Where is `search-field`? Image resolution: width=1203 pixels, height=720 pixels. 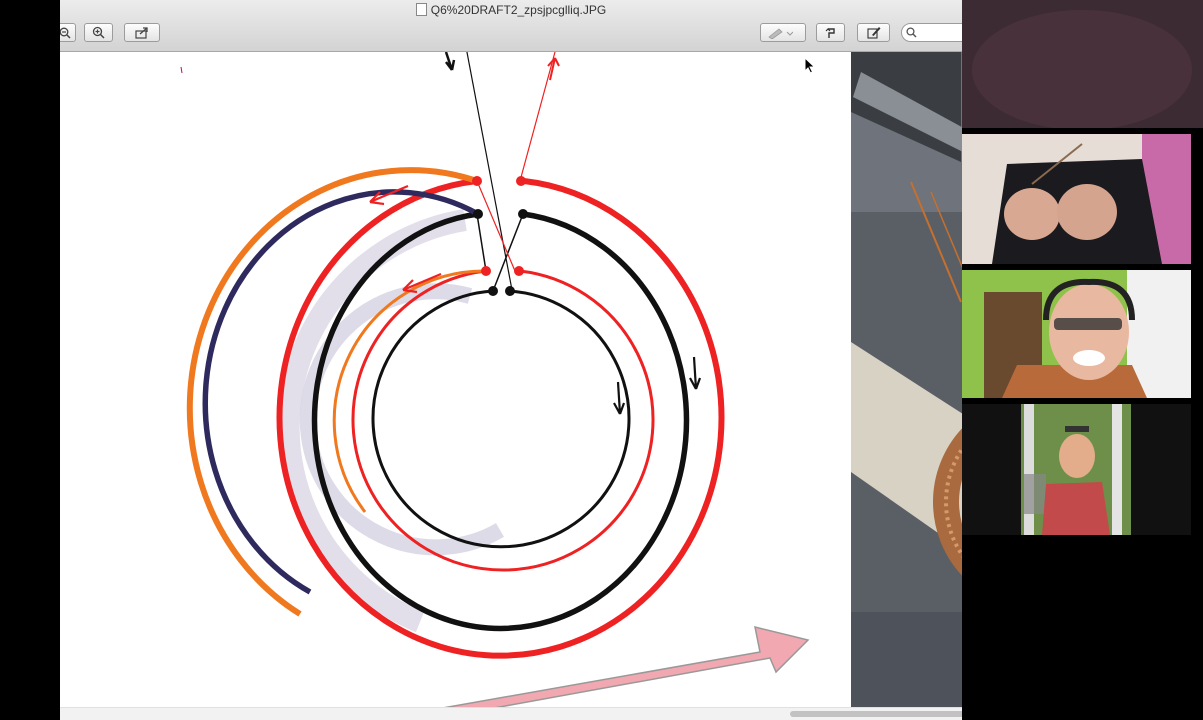
search-field is located at coordinates (931, 32).